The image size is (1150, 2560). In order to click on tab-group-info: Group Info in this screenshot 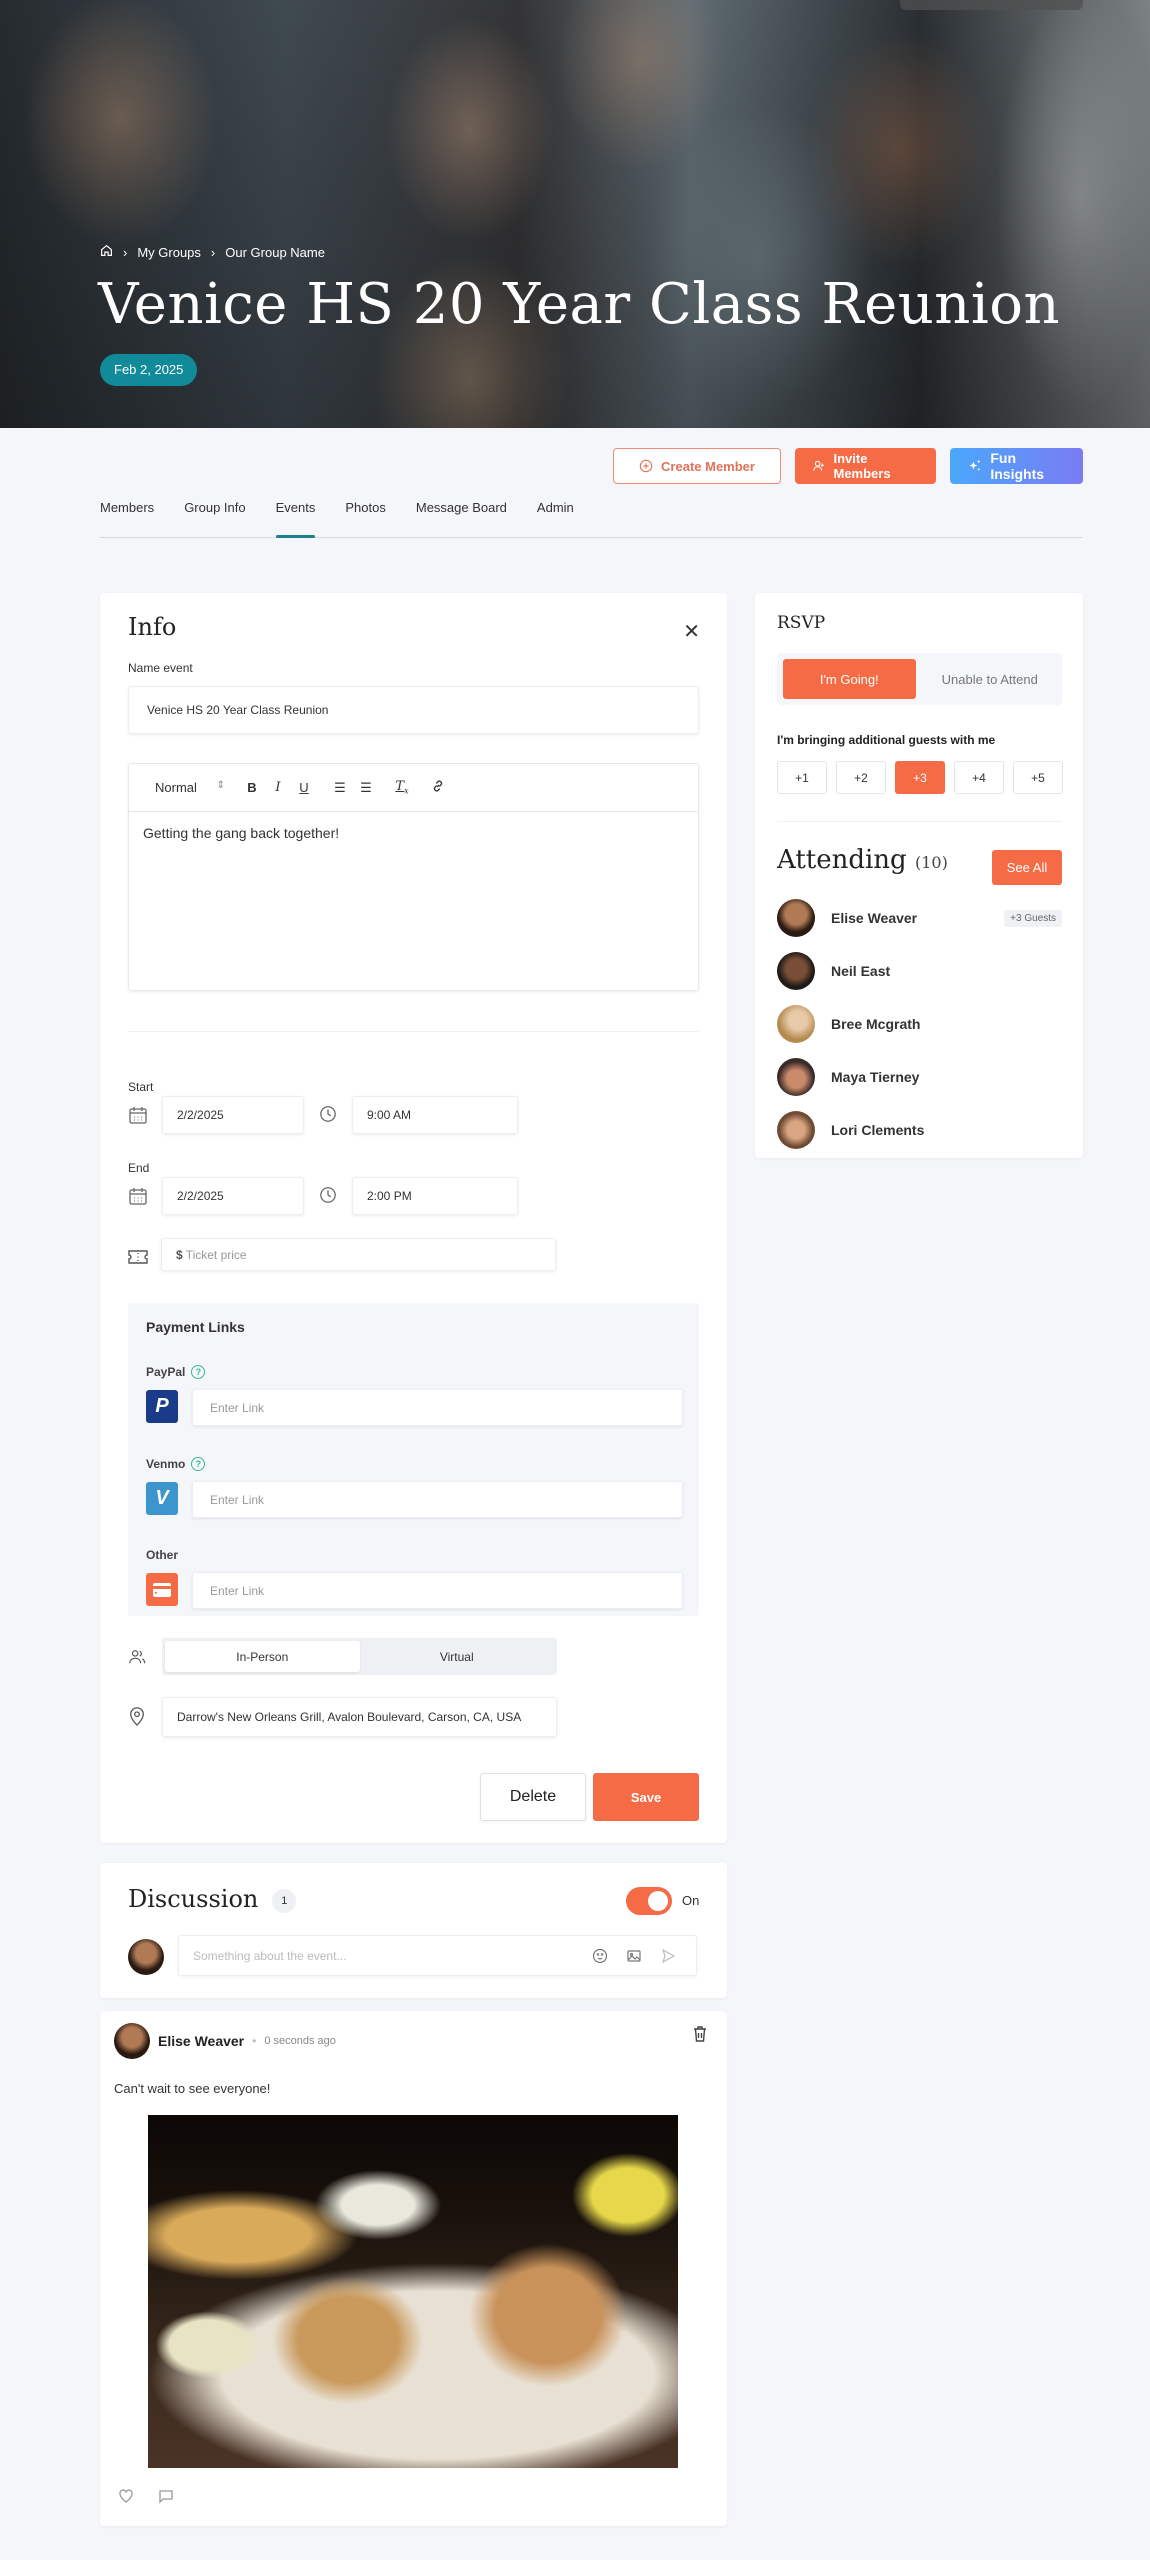, I will do `click(214, 515)`.